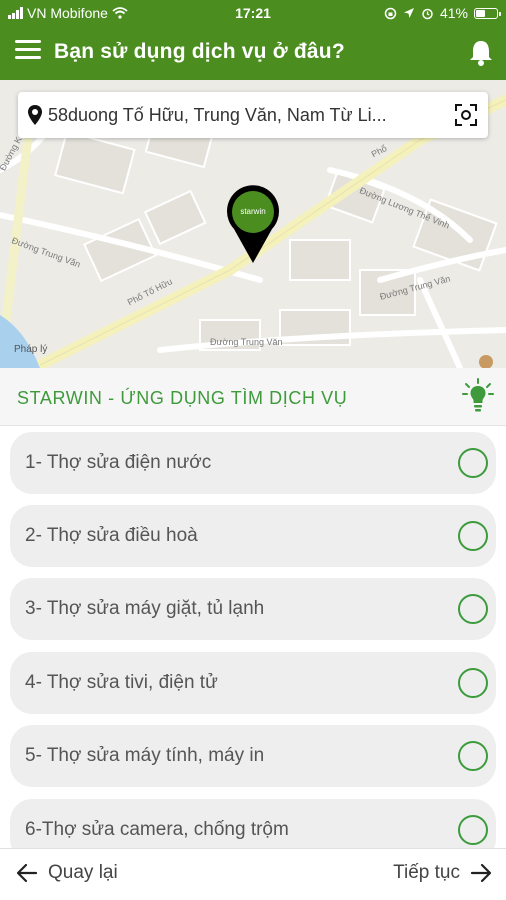 The height and width of the screenshot is (900, 506). What do you see at coordinates (487, 13) in the screenshot?
I see `battery-icon` at bounding box center [487, 13].